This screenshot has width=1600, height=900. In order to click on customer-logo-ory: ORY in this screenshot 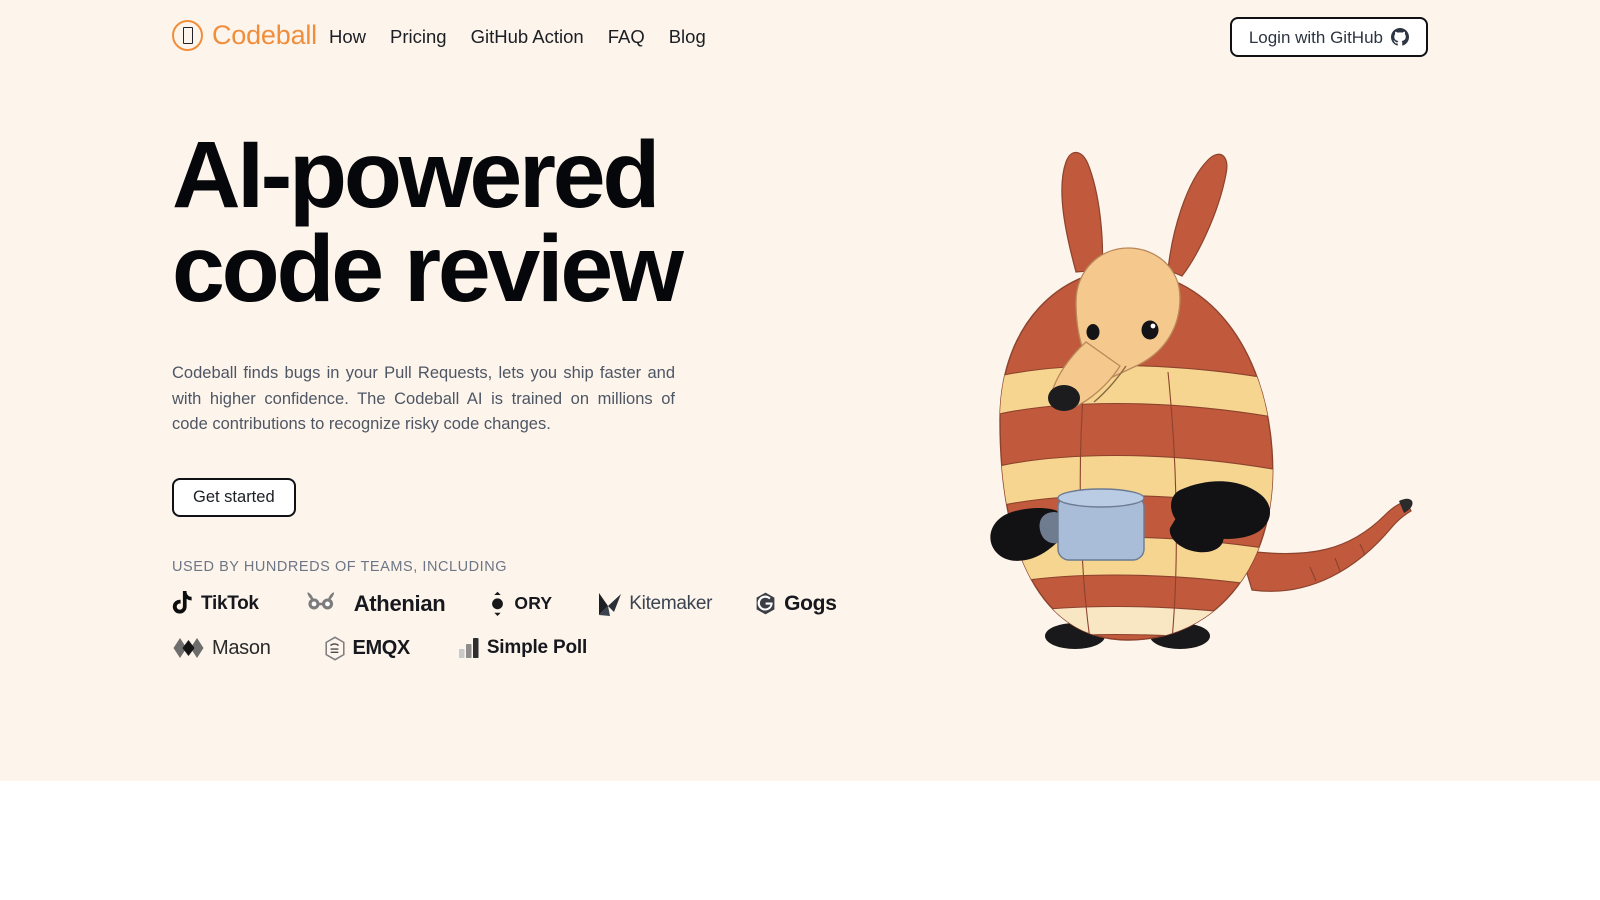, I will do `click(520, 604)`.